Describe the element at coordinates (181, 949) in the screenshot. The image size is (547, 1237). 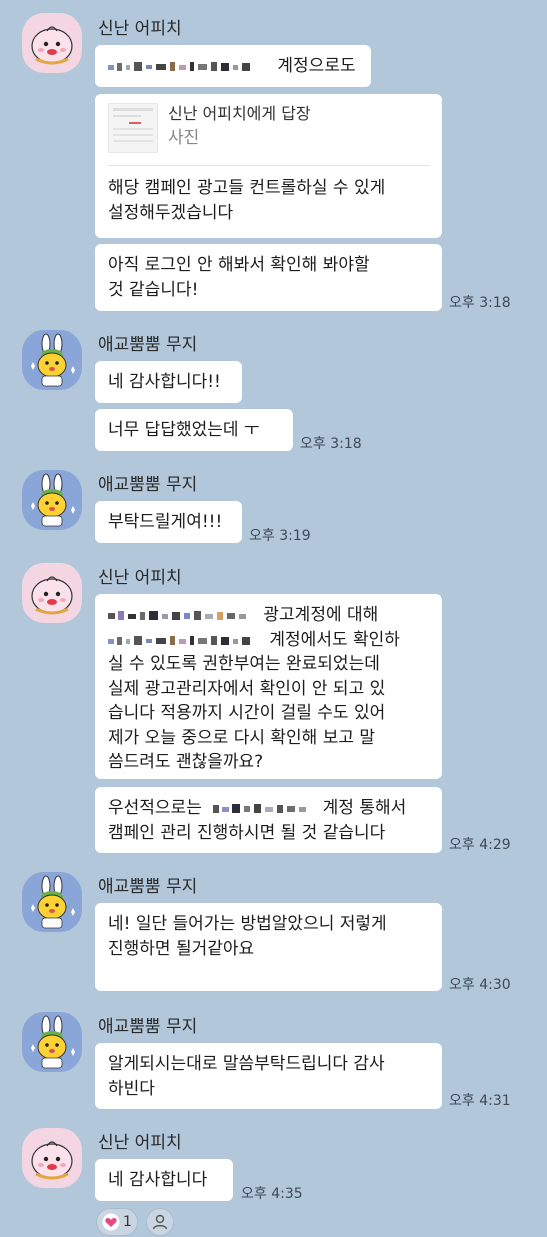
I see `message-text: 진행하면 될거같아요` at that location.